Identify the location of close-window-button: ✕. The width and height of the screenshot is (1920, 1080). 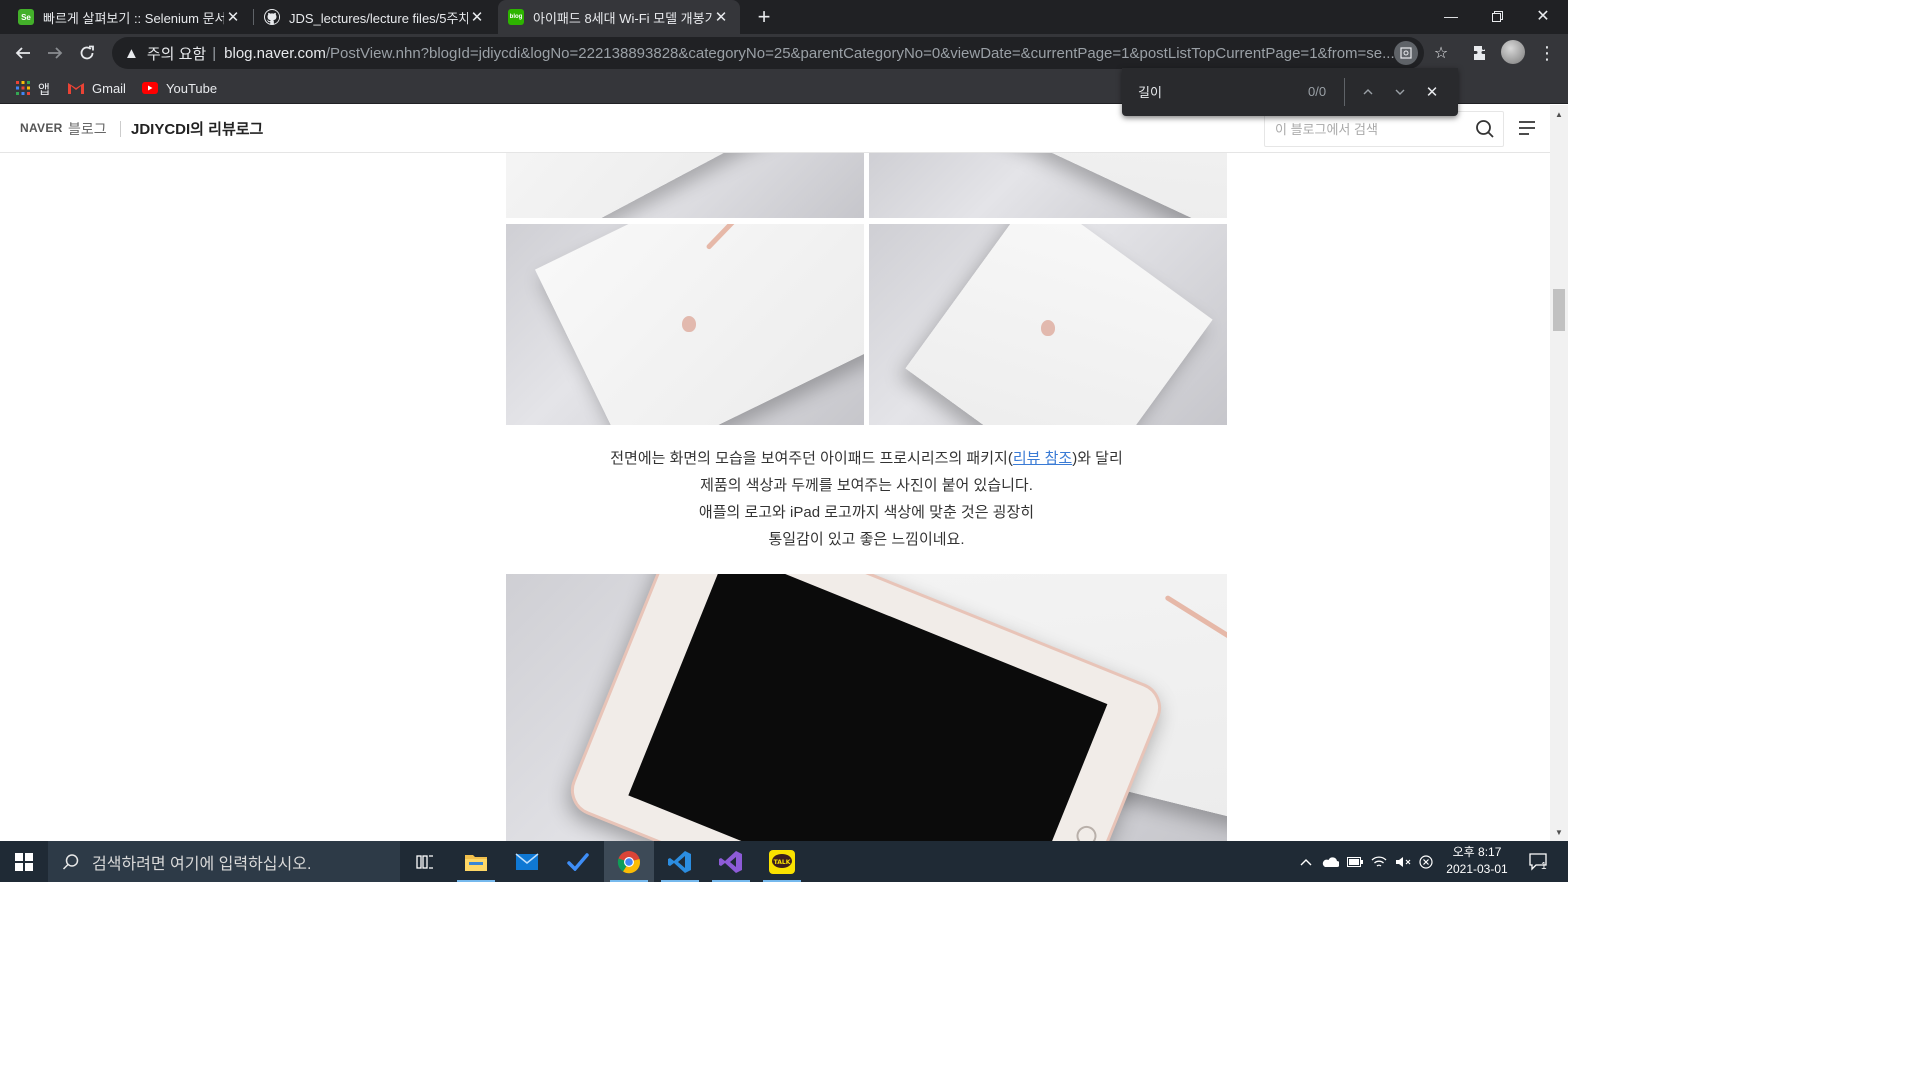
(1543, 16).